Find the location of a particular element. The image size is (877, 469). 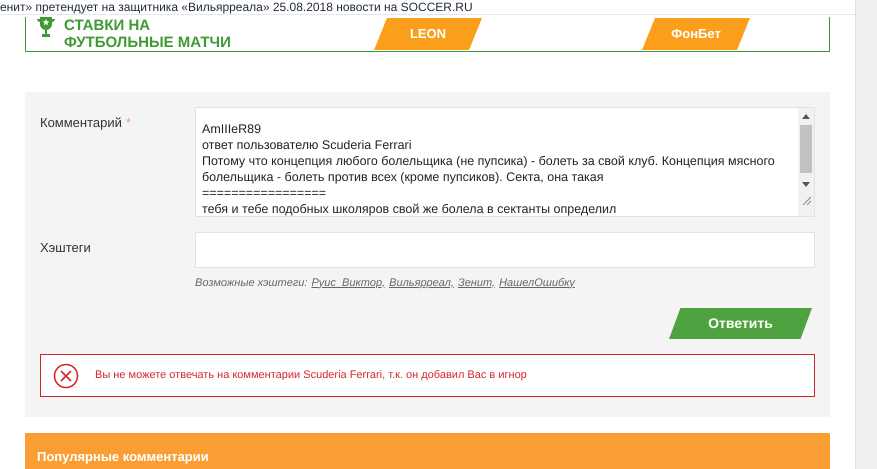

scrollbar is located at coordinates (806, 162).